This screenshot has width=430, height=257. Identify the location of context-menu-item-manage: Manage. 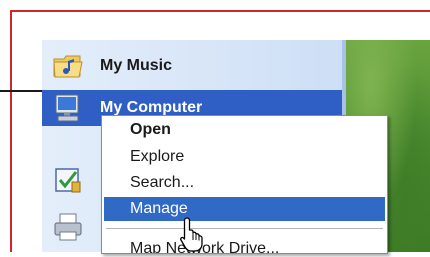
(244, 209).